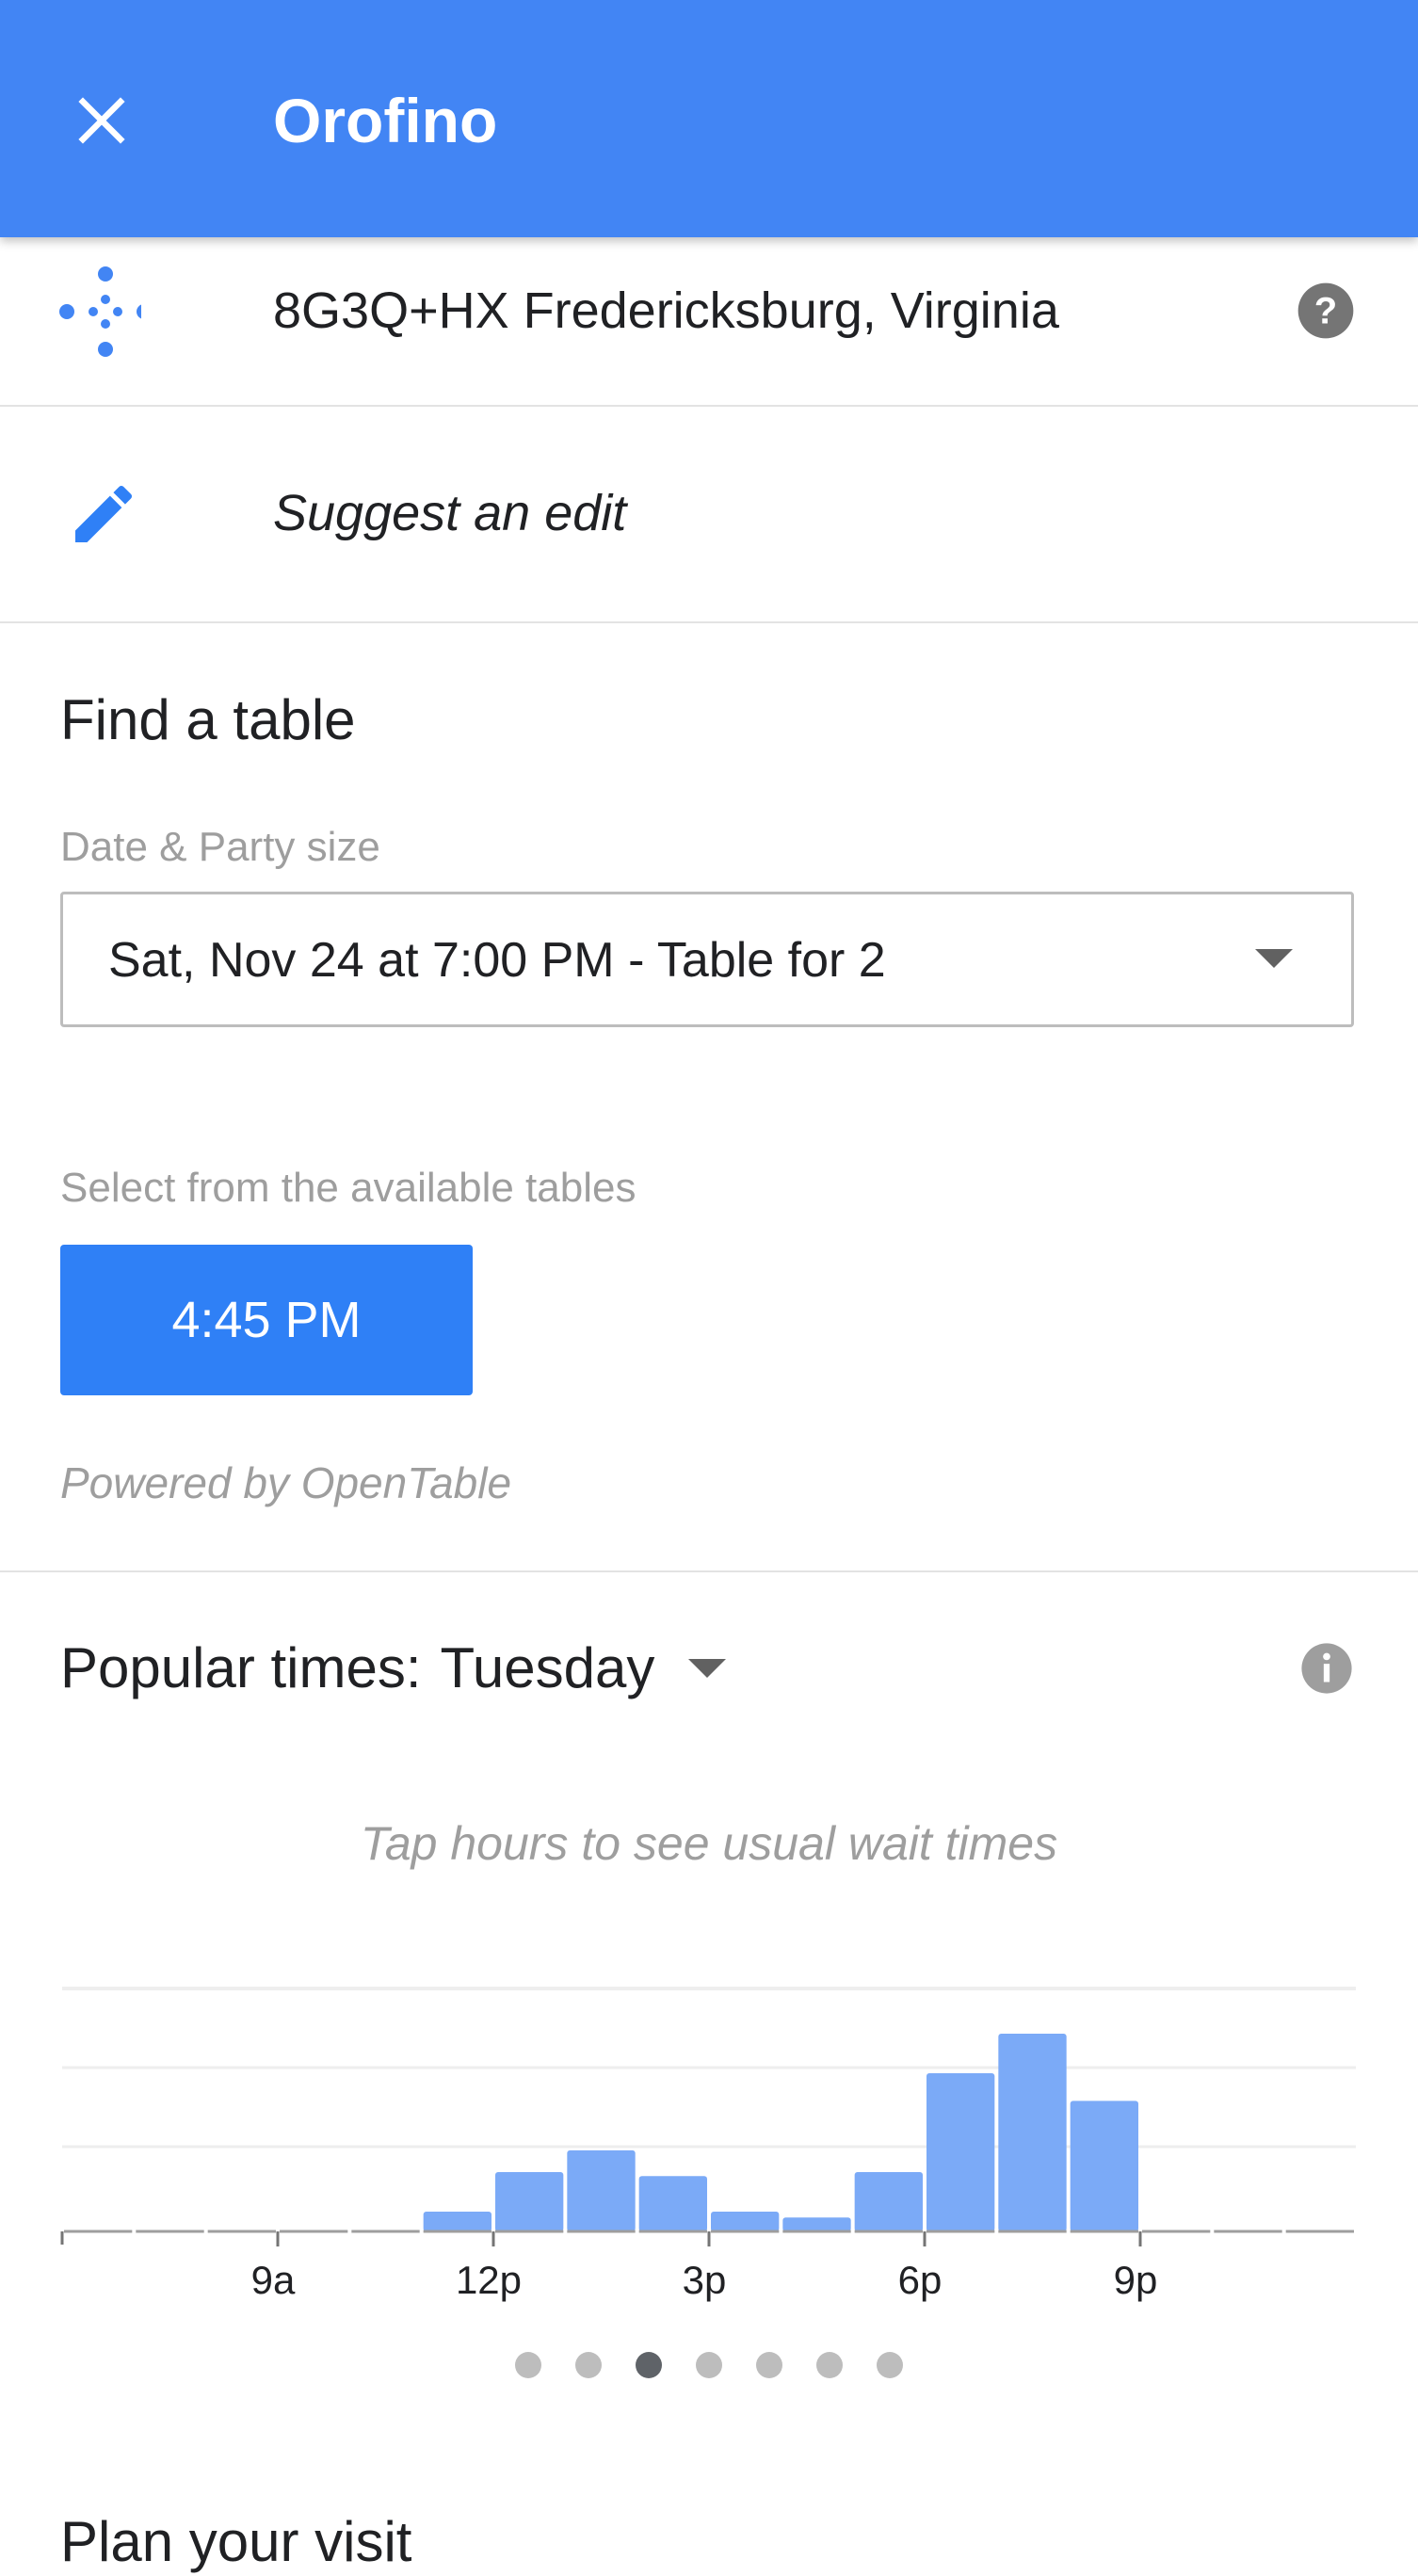 The height and width of the screenshot is (2576, 1418). I want to click on help-icon: ?, so click(1326, 311).